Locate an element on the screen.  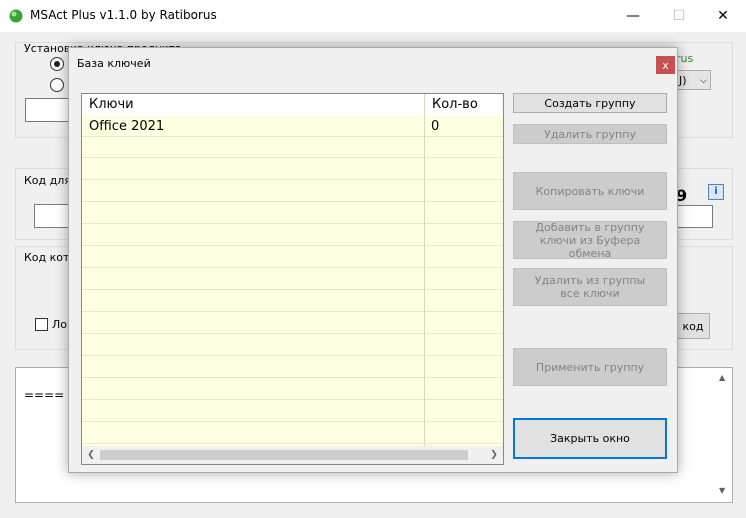
table-row: Office 2021 0 is located at coordinates (292, 126).